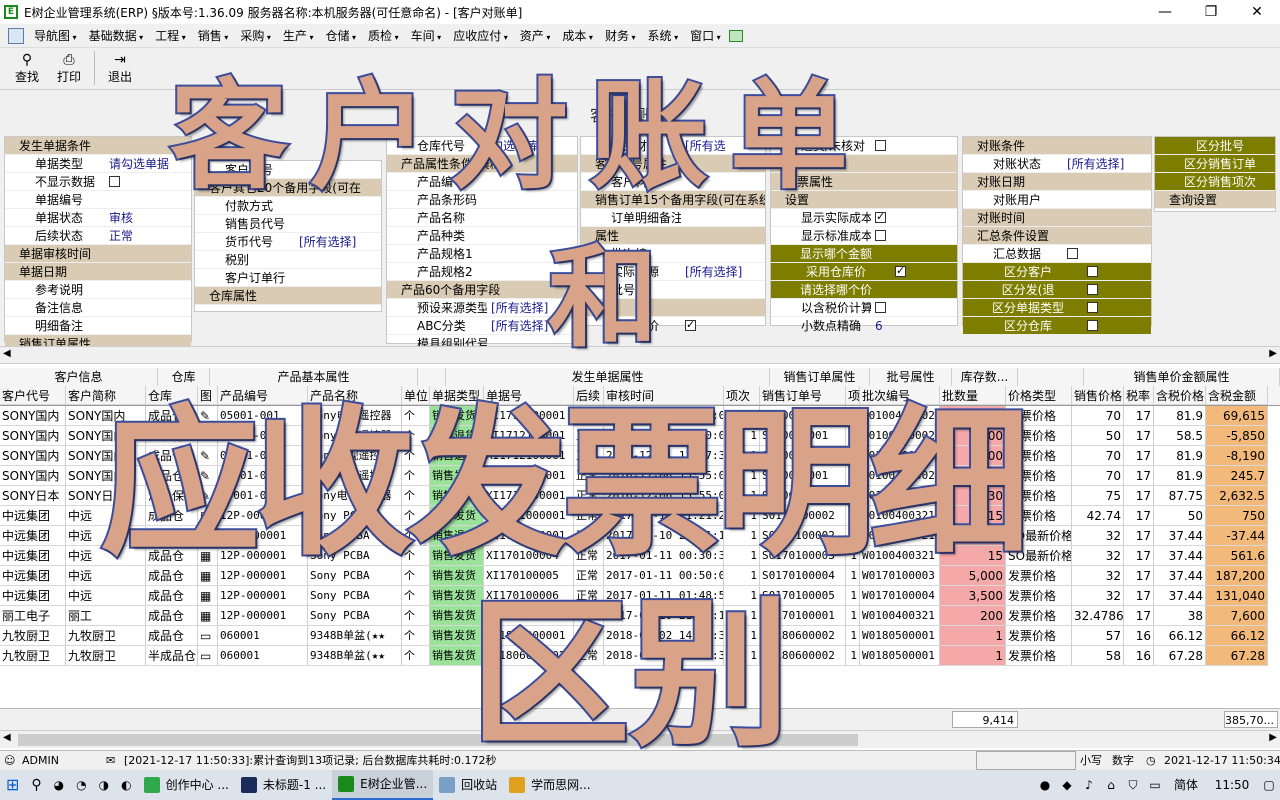 This screenshot has width=1280, height=800. Describe the element at coordinates (973, 556) in the screenshot. I see `table-cell: 15` at that location.